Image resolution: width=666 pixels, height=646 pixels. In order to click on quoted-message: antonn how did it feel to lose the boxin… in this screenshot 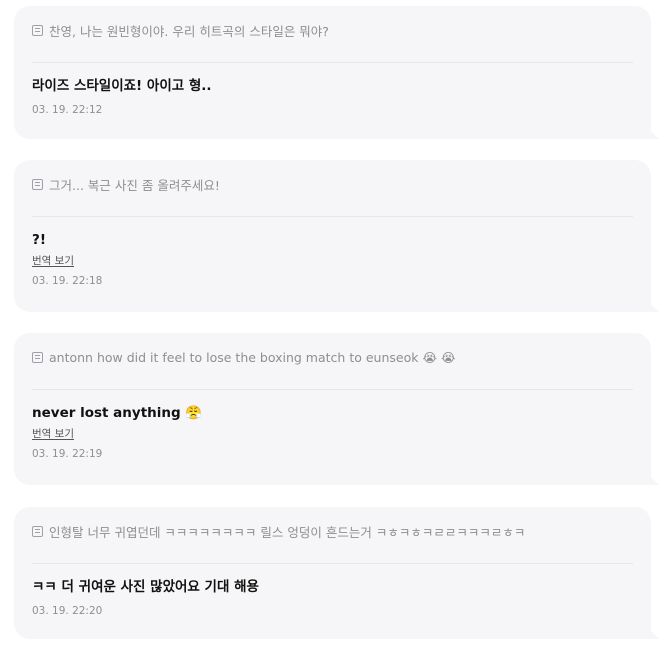, I will do `click(332, 357)`.